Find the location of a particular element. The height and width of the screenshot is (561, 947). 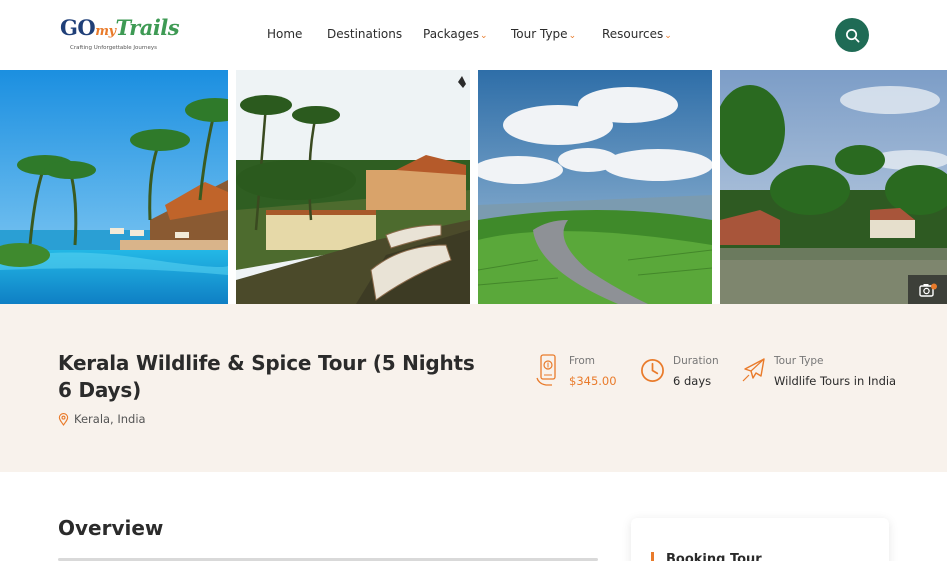

gallery-photo-beach-resort is located at coordinates (114, 187).